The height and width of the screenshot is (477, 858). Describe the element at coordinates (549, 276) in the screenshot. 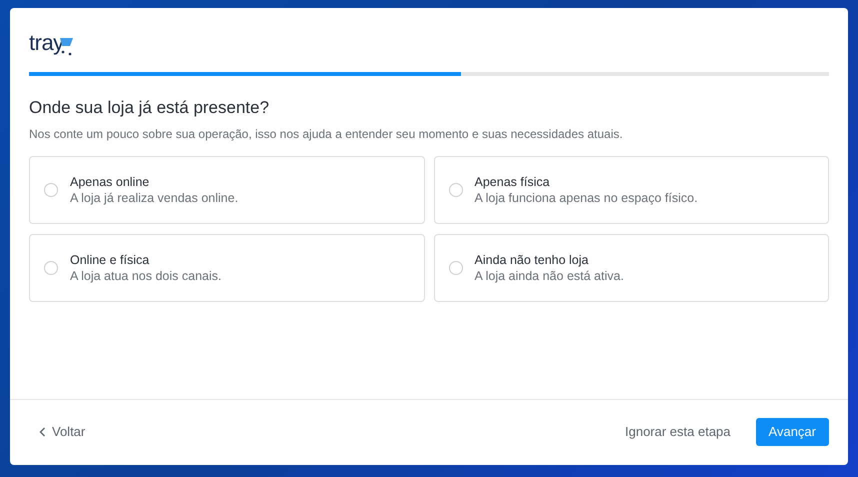

I see `option-description: A loja ainda não está ativa.` at that location.